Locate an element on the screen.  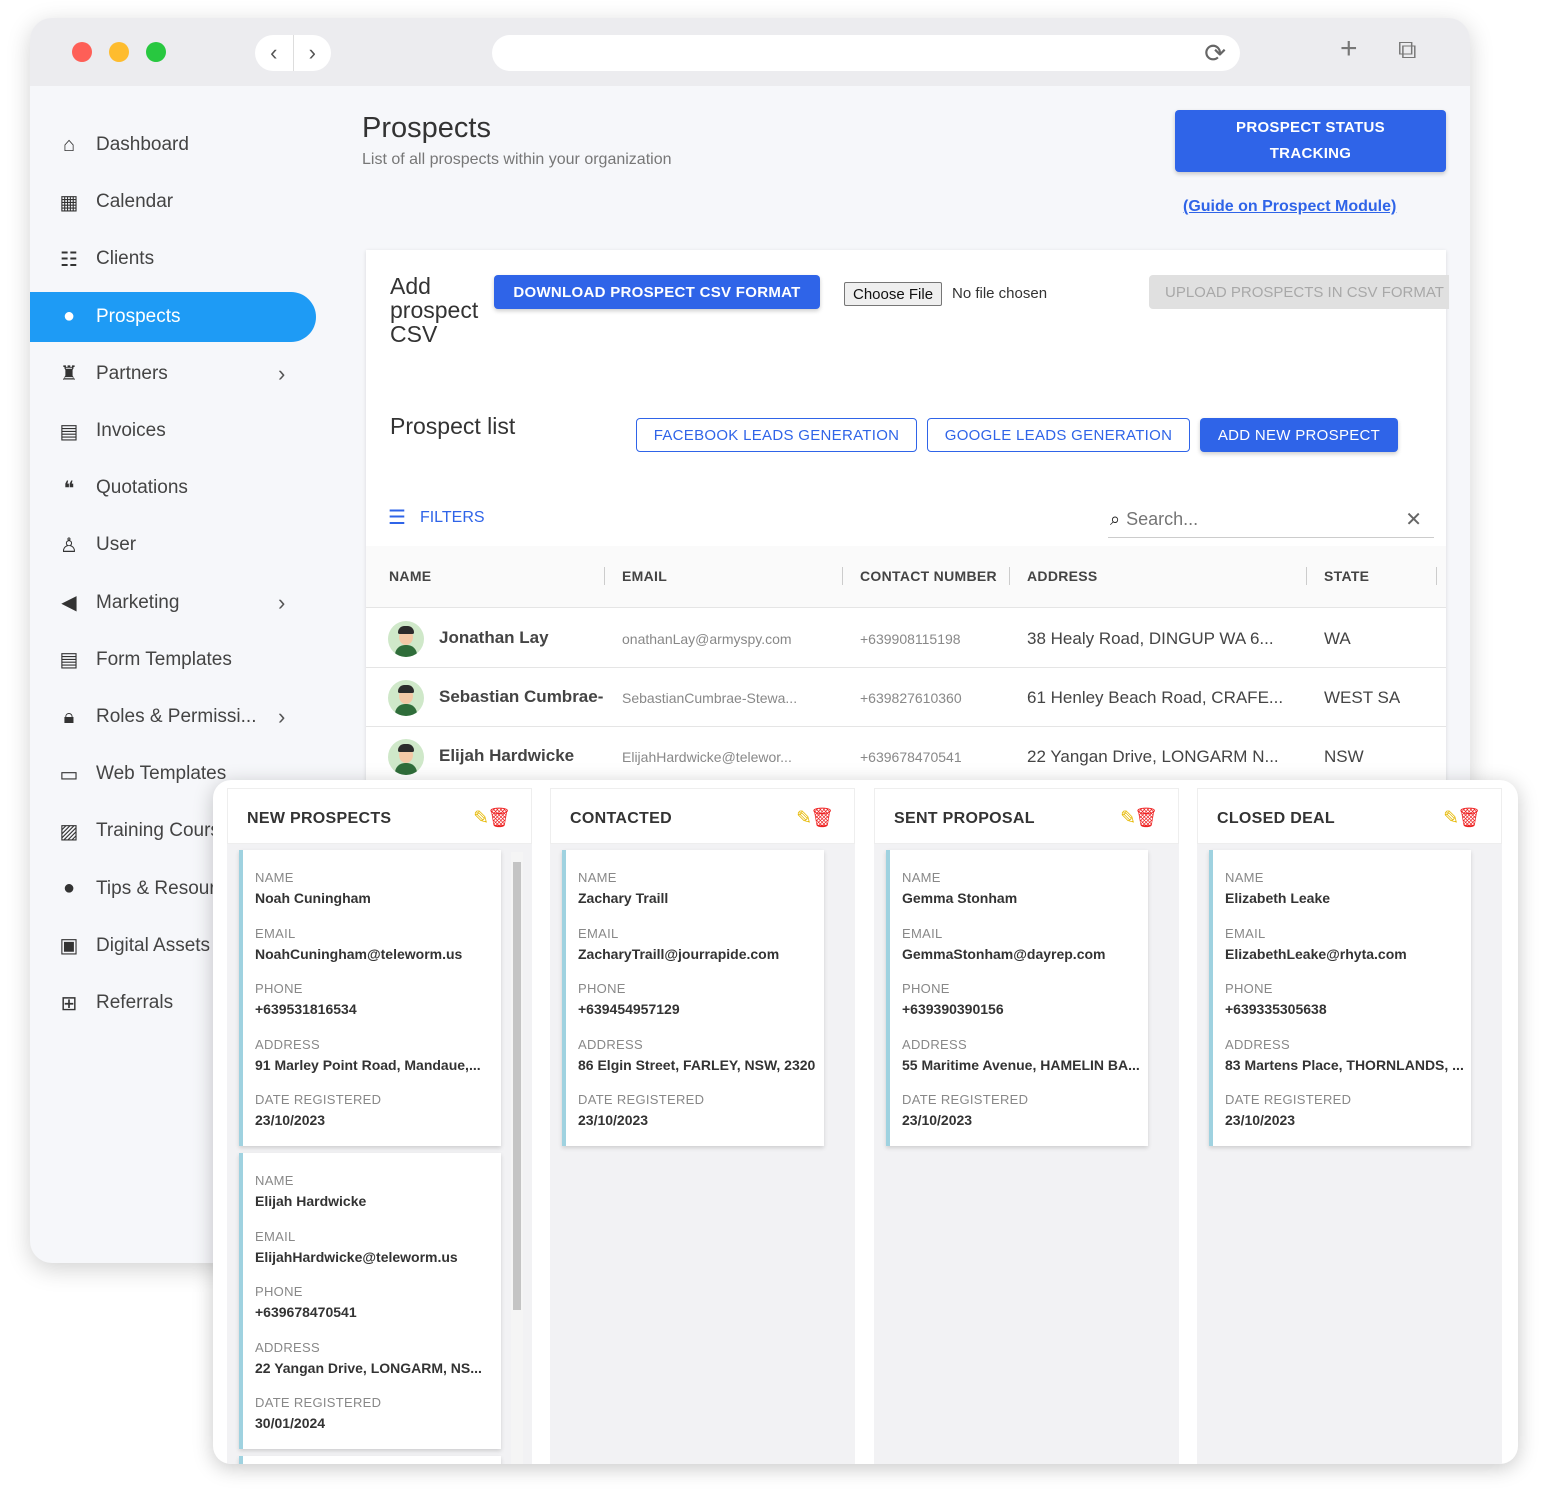
invoice-icon: ▤ is located at coordinates (69, 431).